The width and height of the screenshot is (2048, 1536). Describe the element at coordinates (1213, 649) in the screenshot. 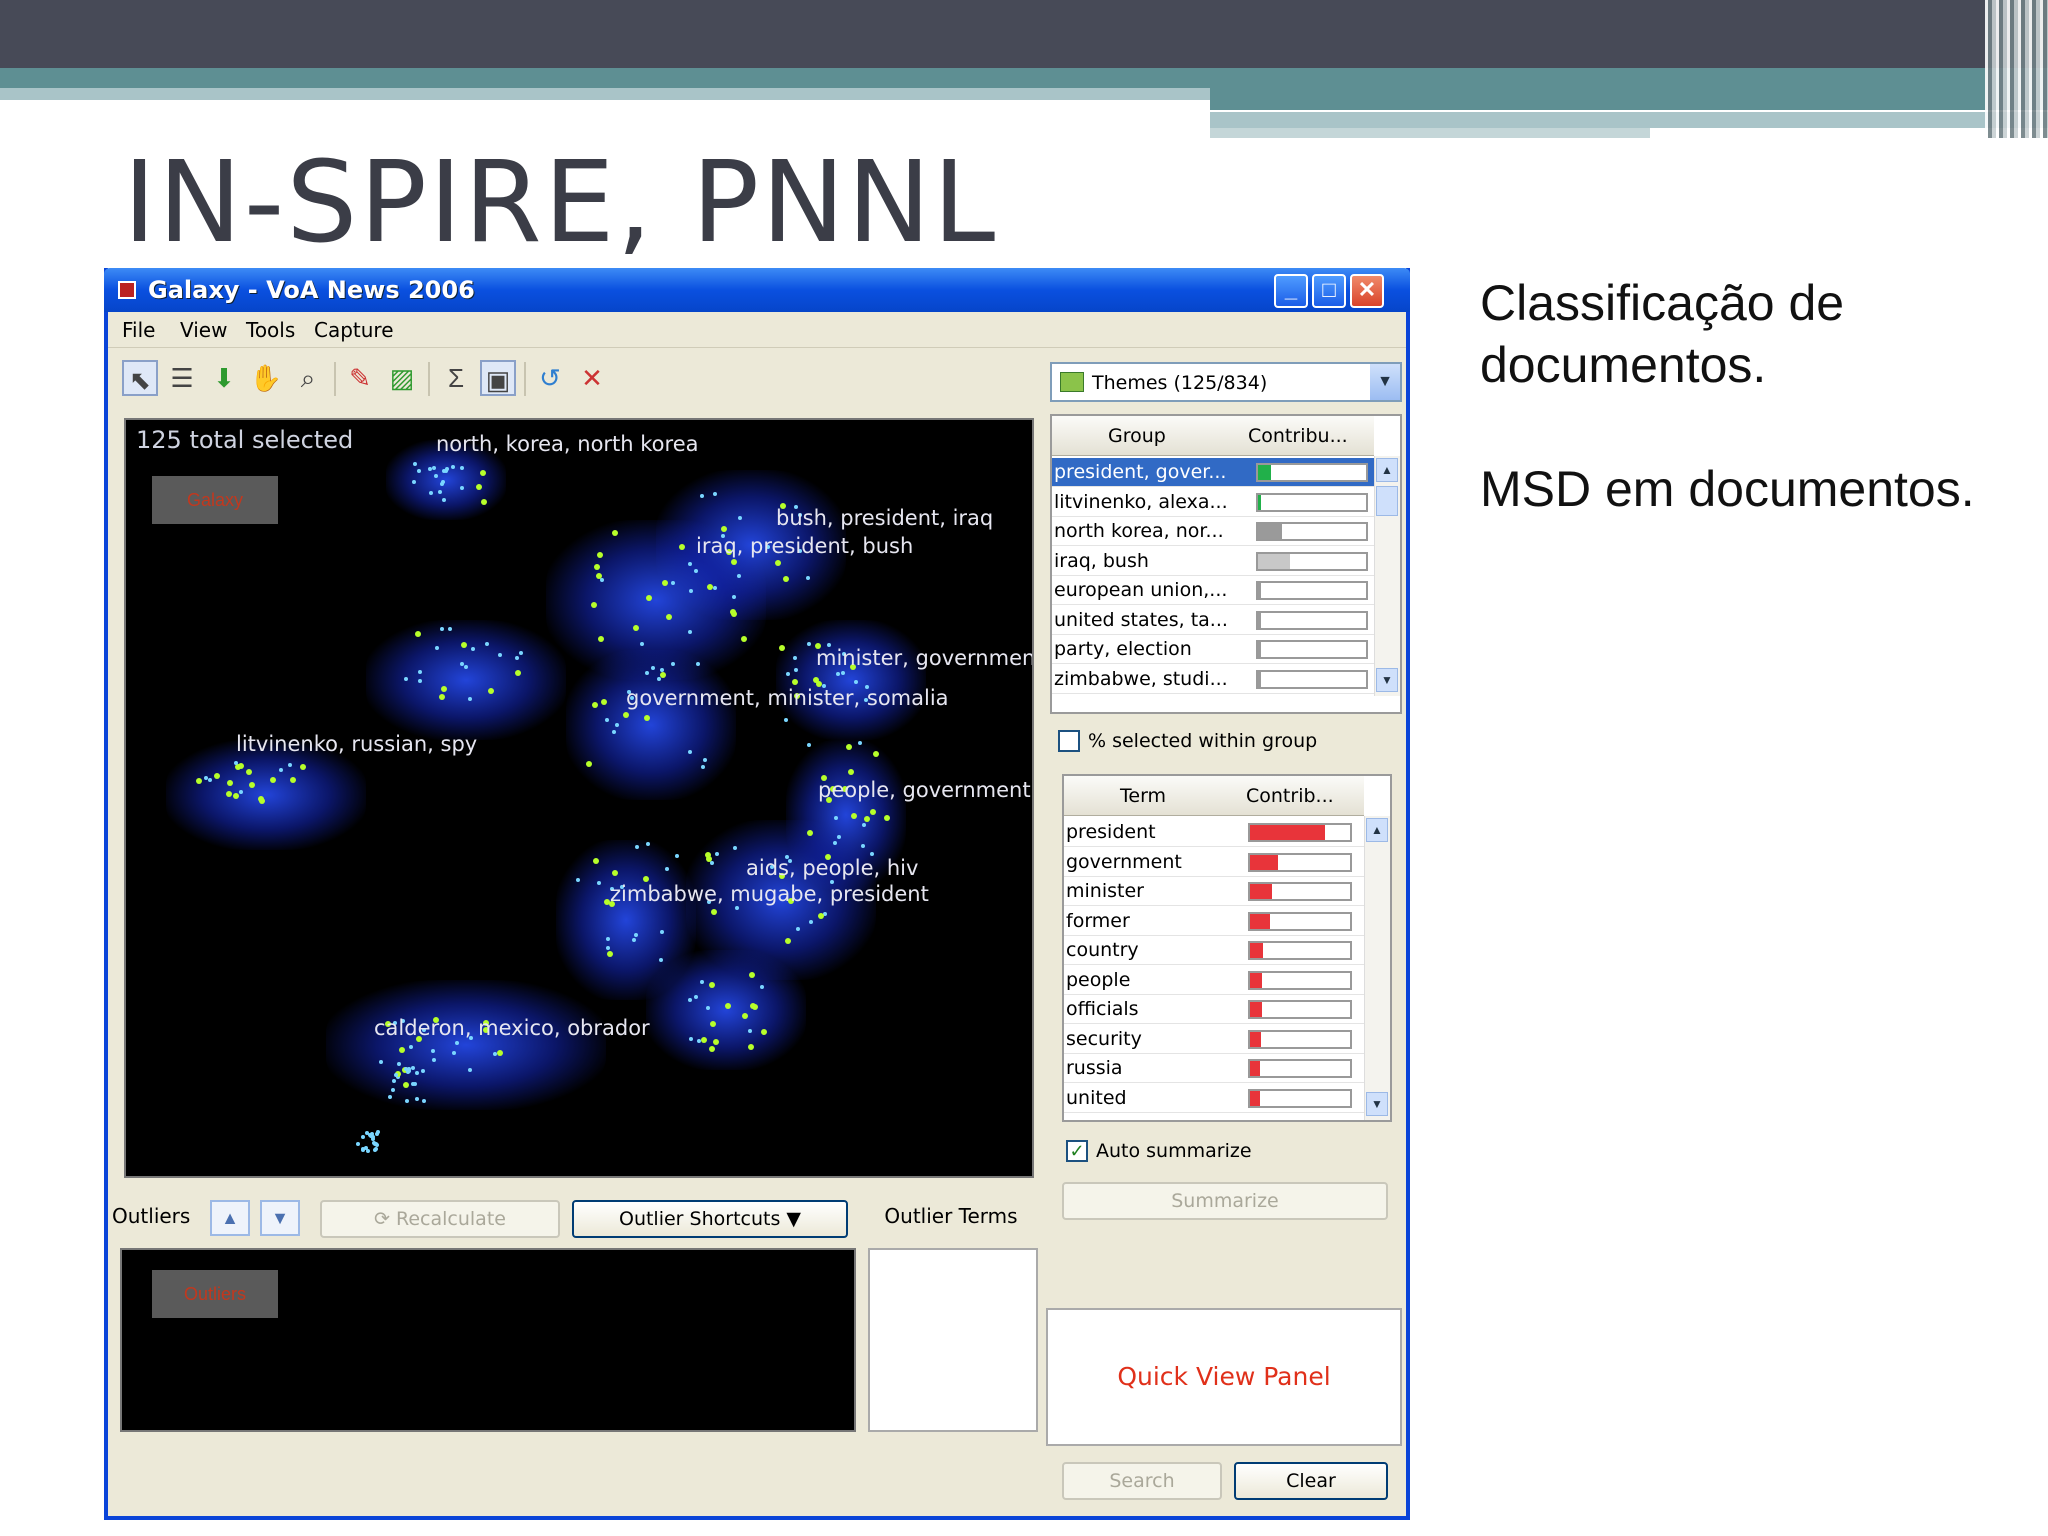

I see `theme-row: party, election` at that location.